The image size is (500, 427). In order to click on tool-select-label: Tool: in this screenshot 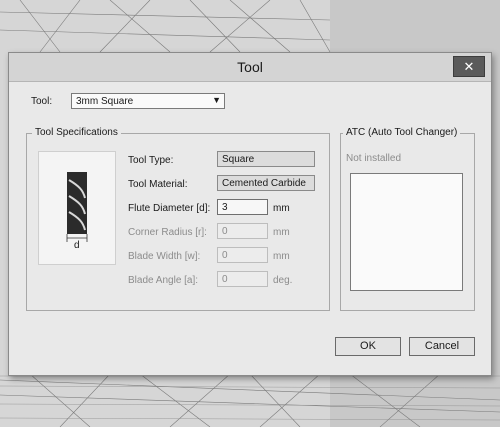, I will do `click(42, 101)`.